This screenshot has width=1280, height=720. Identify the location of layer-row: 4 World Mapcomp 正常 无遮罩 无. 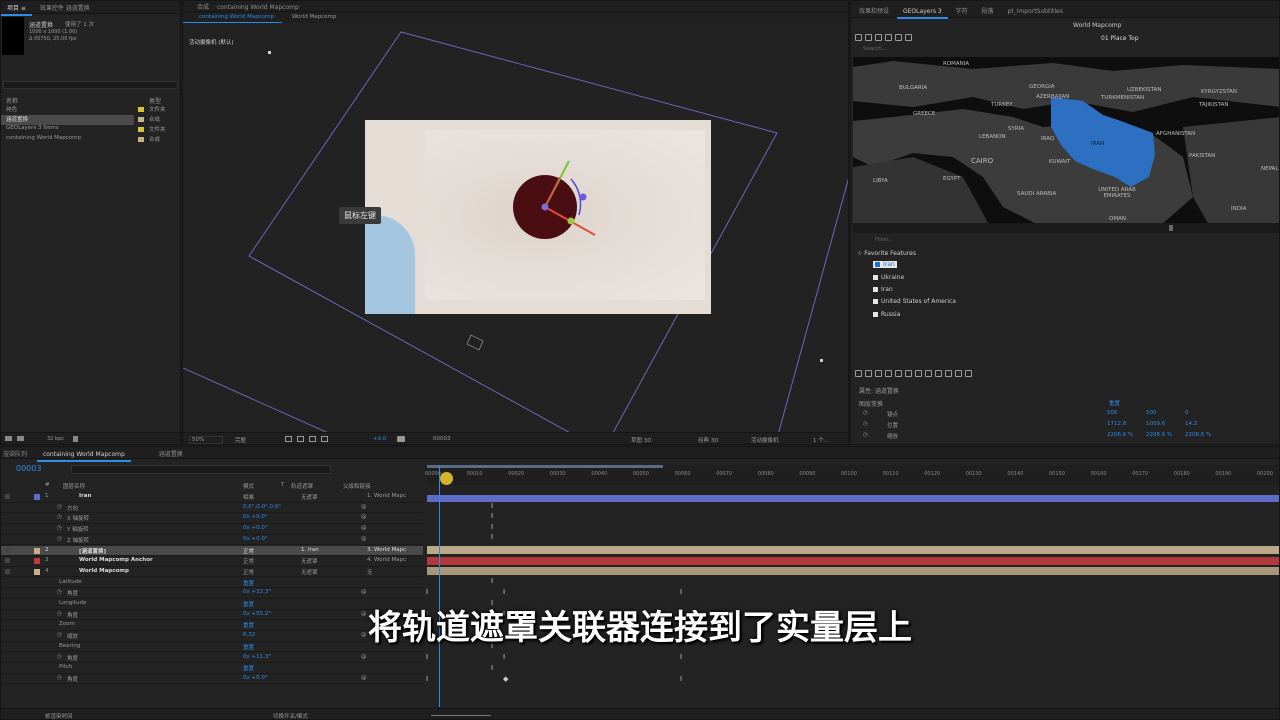
(212, 572).